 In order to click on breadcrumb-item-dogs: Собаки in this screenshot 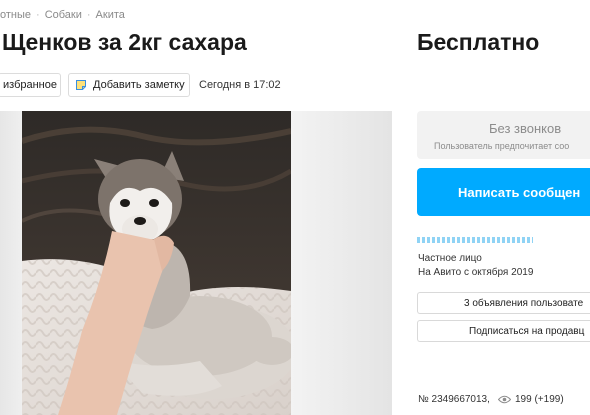, I will do `click(63, 15)`.